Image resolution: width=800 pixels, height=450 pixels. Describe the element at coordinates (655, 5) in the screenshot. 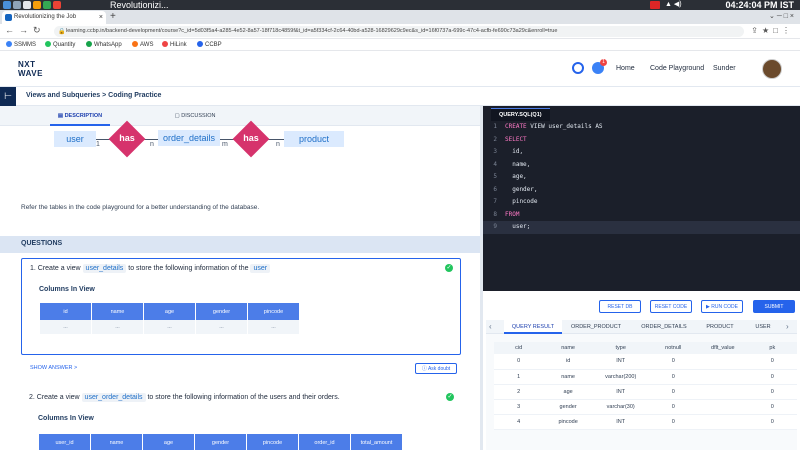

I see `record-icon` at that location.